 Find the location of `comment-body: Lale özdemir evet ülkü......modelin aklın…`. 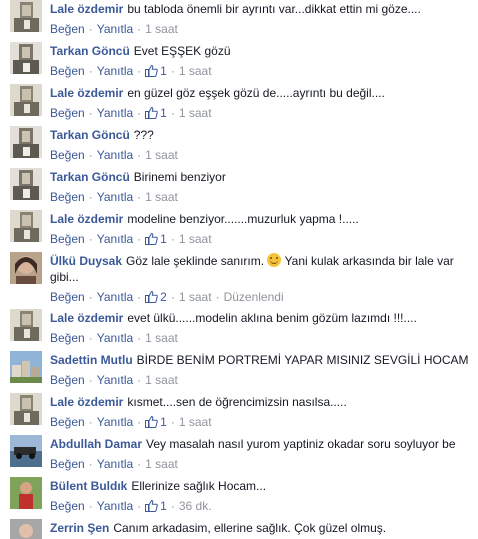

comment-body: Lale özdemir evet ülkü......modelin aklın… is located at coordinates (261, 327).